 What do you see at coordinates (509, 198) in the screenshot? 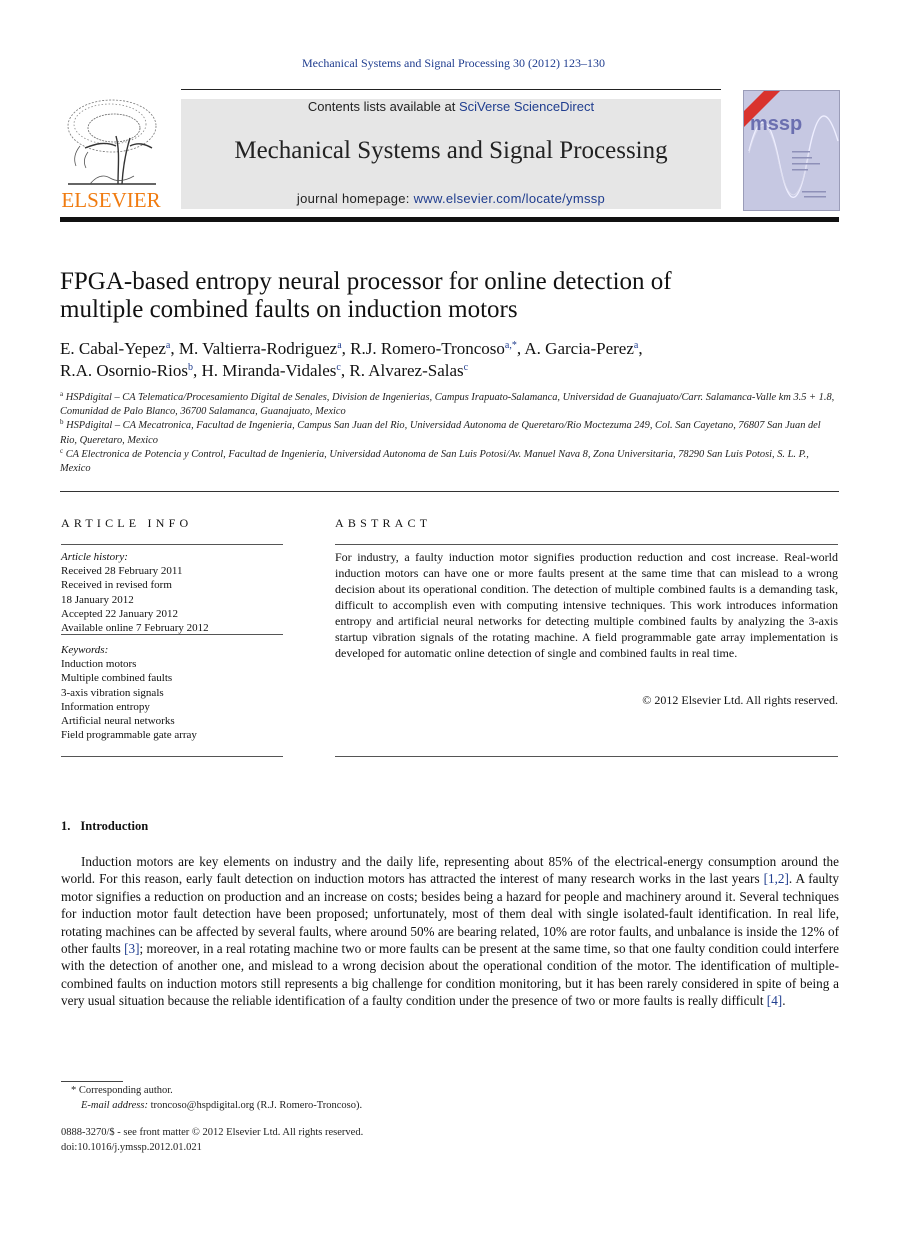
I see `journal-homepage-link: www.elsevier.com/locate/ymssp` at bounding box center [509, 198].